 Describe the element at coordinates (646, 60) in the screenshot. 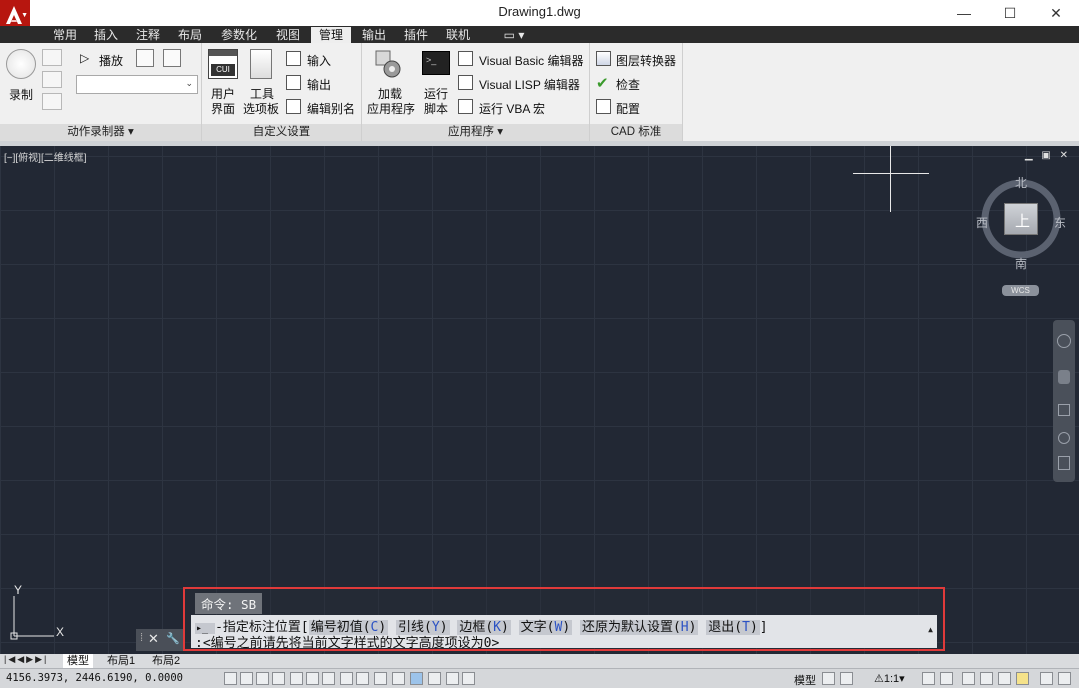

I see `layer-translator-button: 图层转换器` at that location.